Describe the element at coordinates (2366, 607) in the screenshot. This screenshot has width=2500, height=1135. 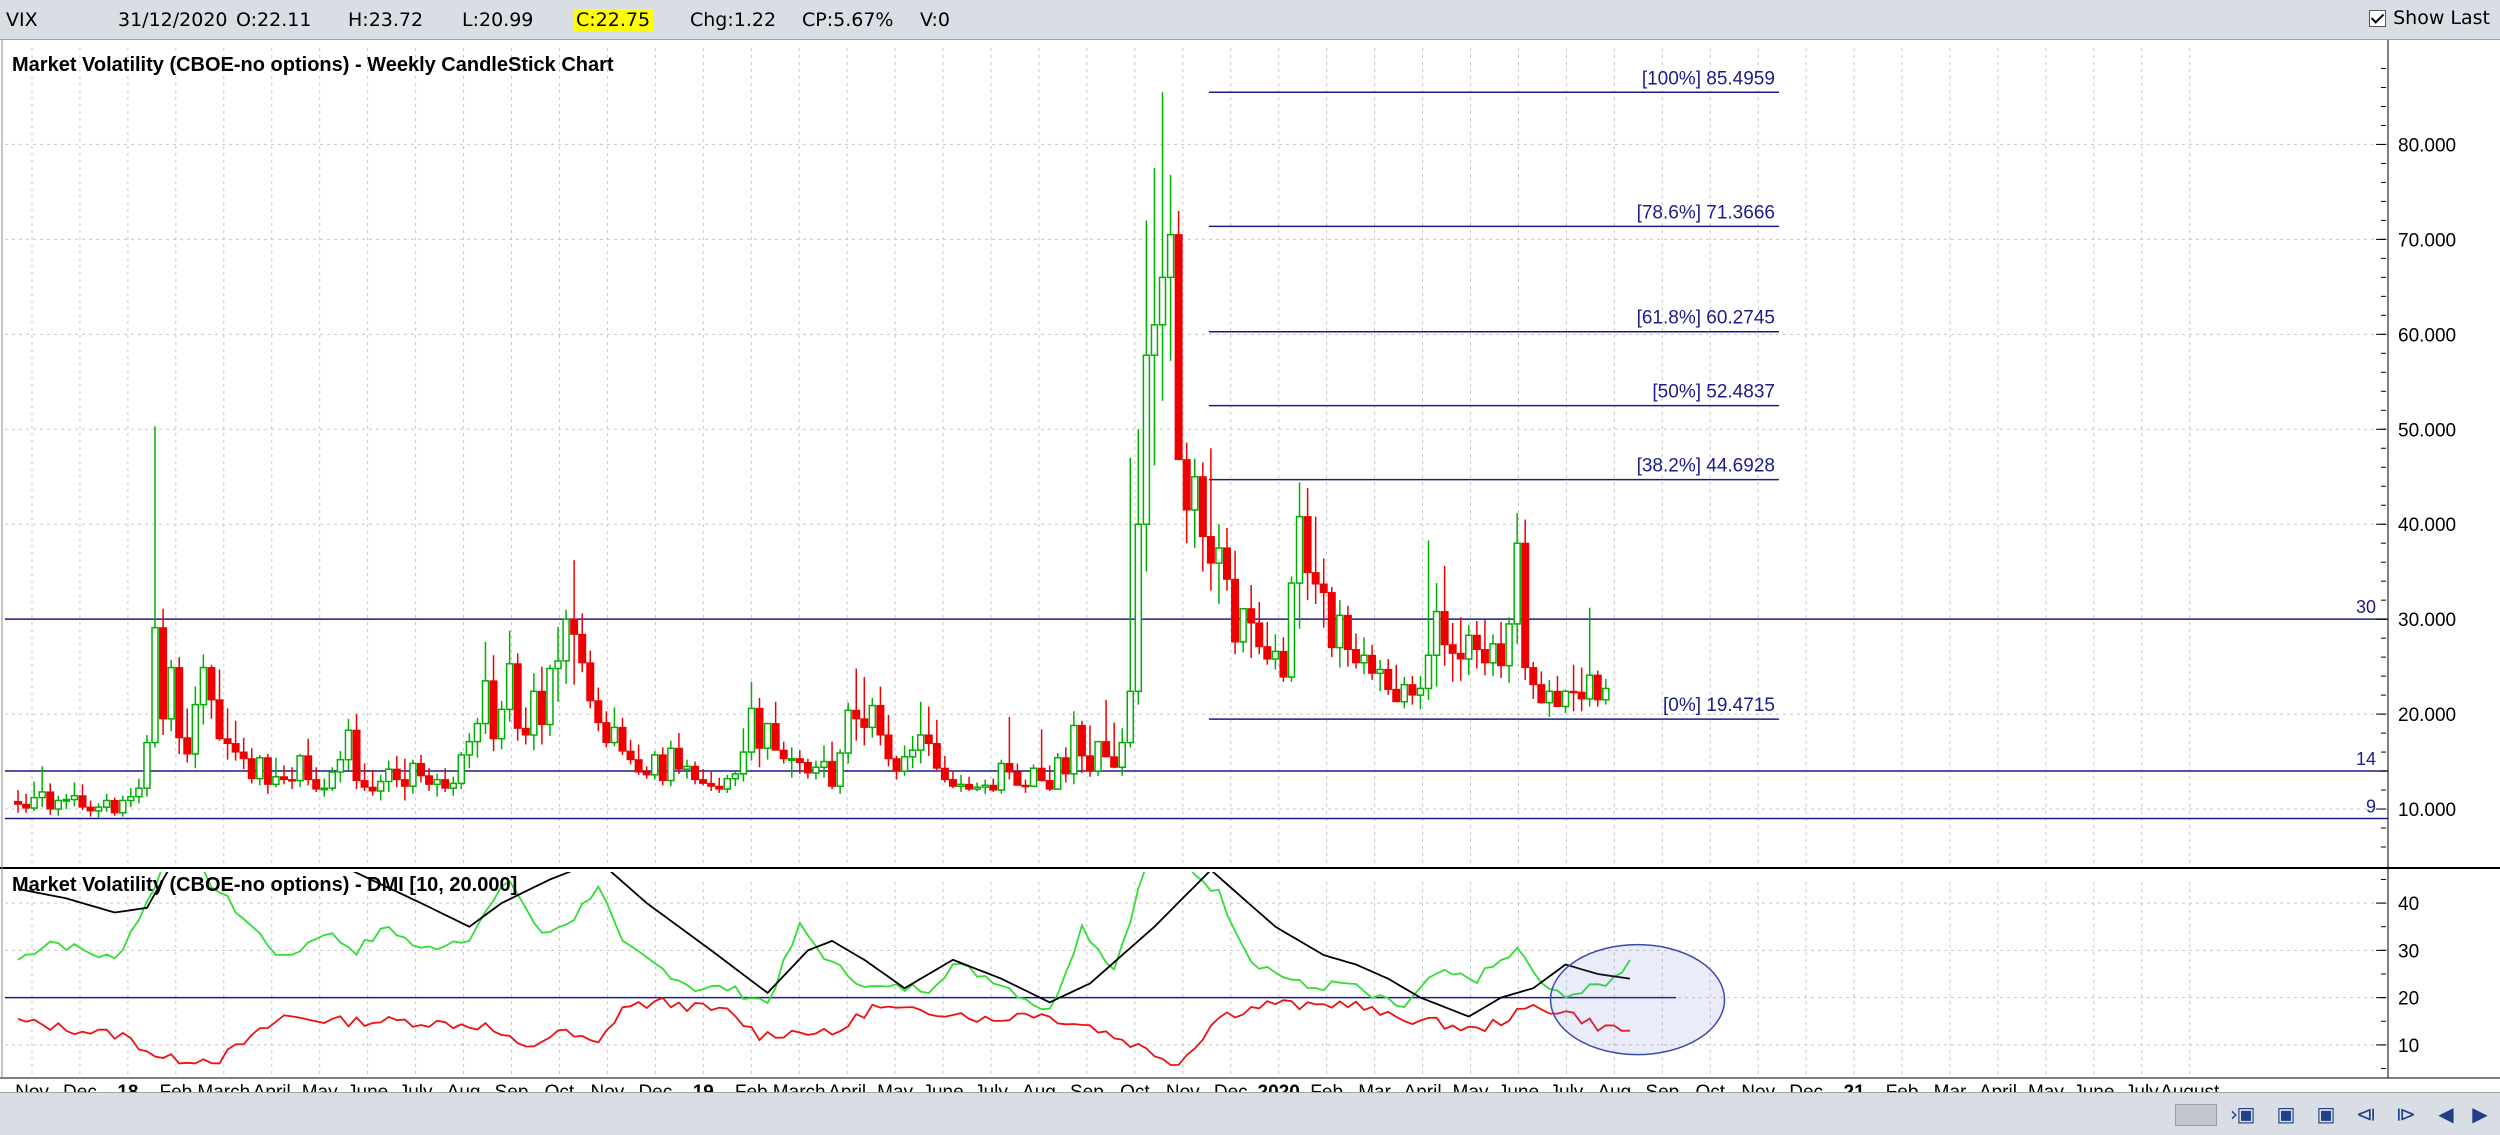
I see `horizontal-line-label: 30` at that location.